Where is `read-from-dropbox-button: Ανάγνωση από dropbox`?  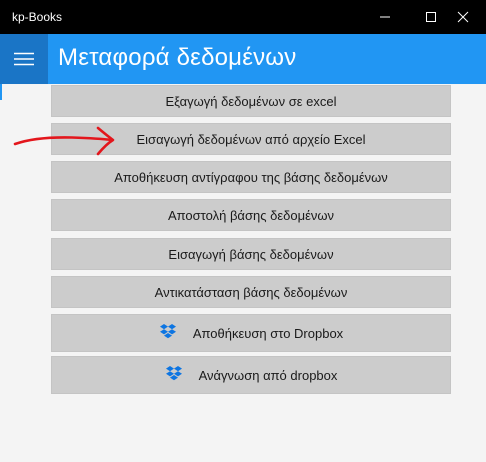
read-from-dropbox-button: Ανάγνωση από dropbox is located at coordinates (251, 375).